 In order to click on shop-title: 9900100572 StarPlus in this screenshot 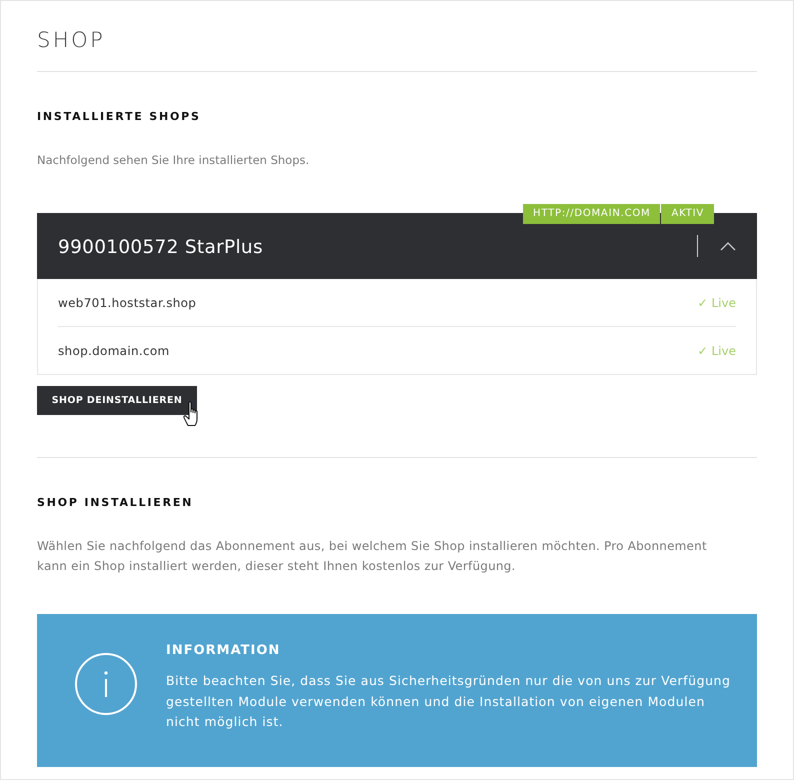, I will do `click(160, 247)`.